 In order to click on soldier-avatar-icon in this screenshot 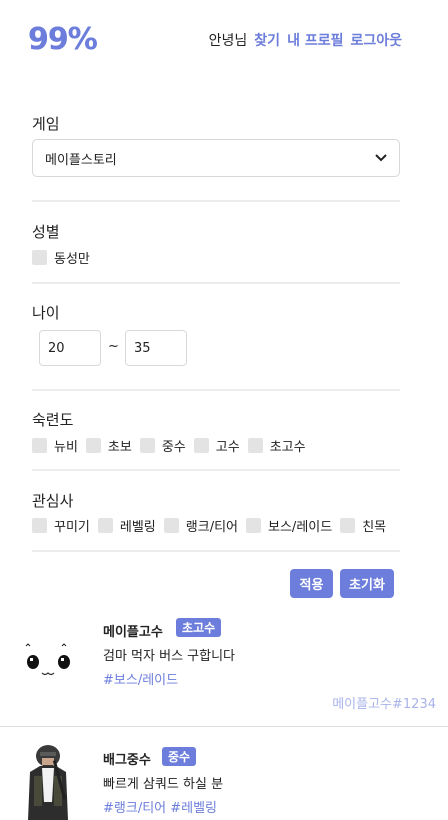, I will do `click(48, 782)`.